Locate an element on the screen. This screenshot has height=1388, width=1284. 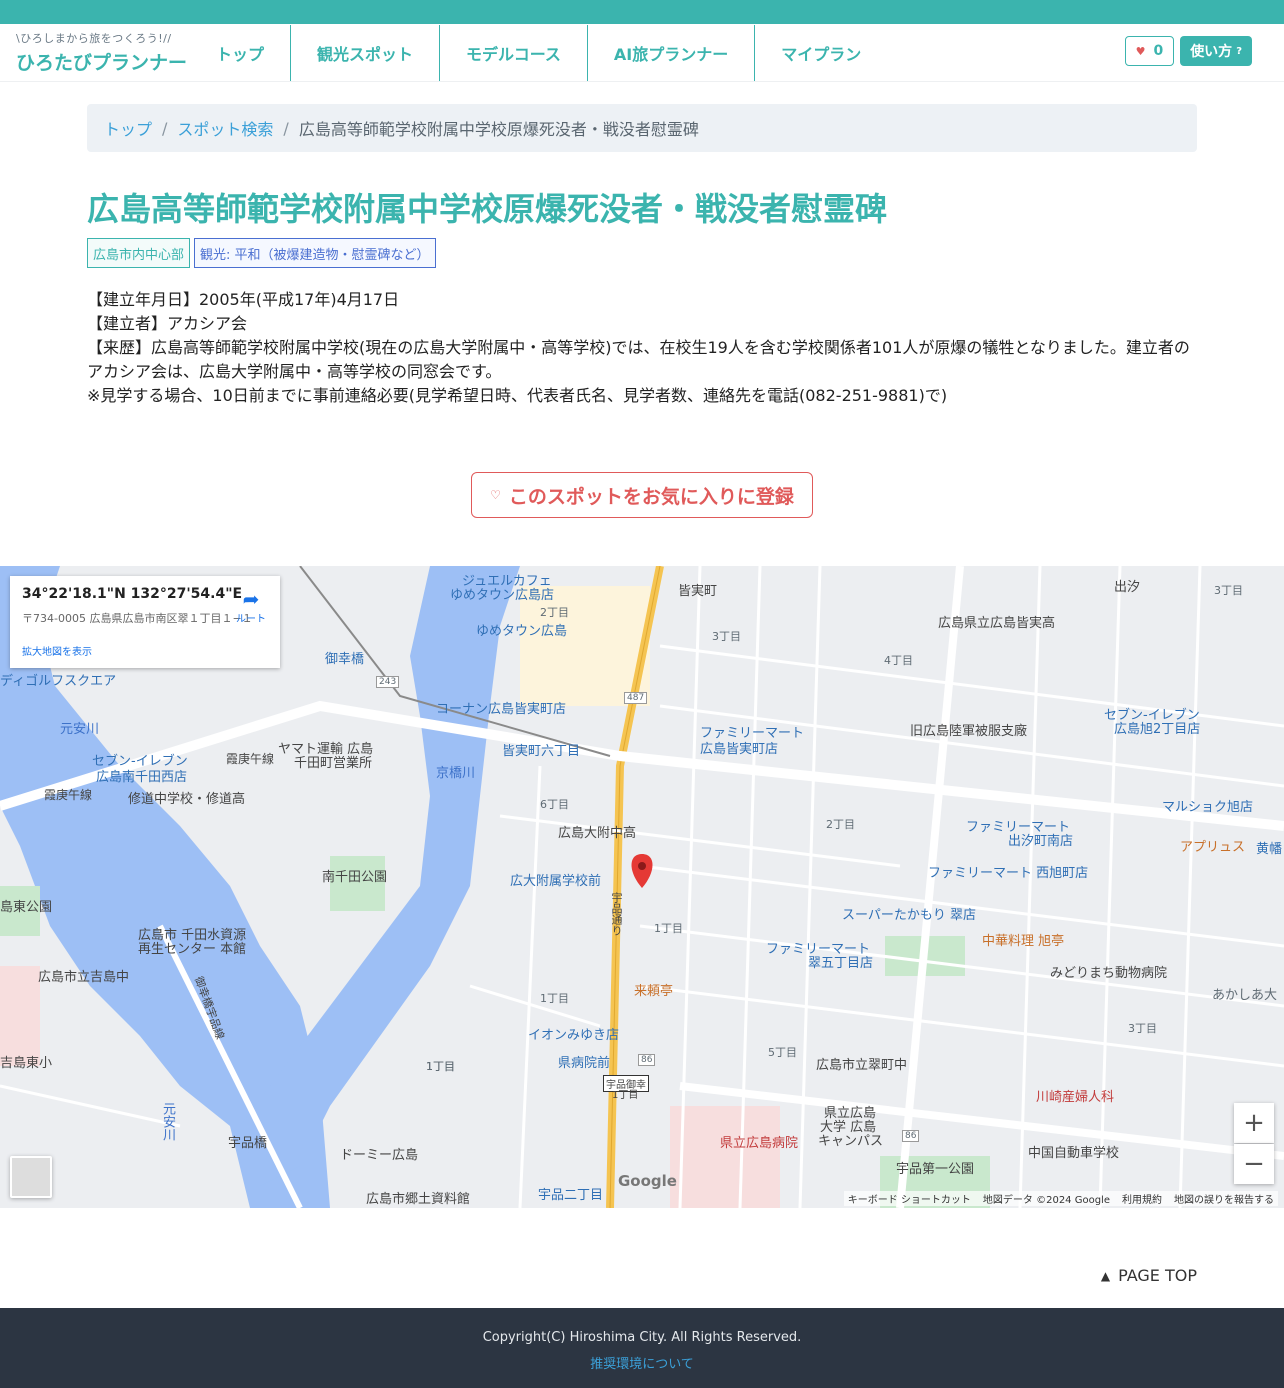
map-label: 宇品橋 is located at coordinates (247, 1141).